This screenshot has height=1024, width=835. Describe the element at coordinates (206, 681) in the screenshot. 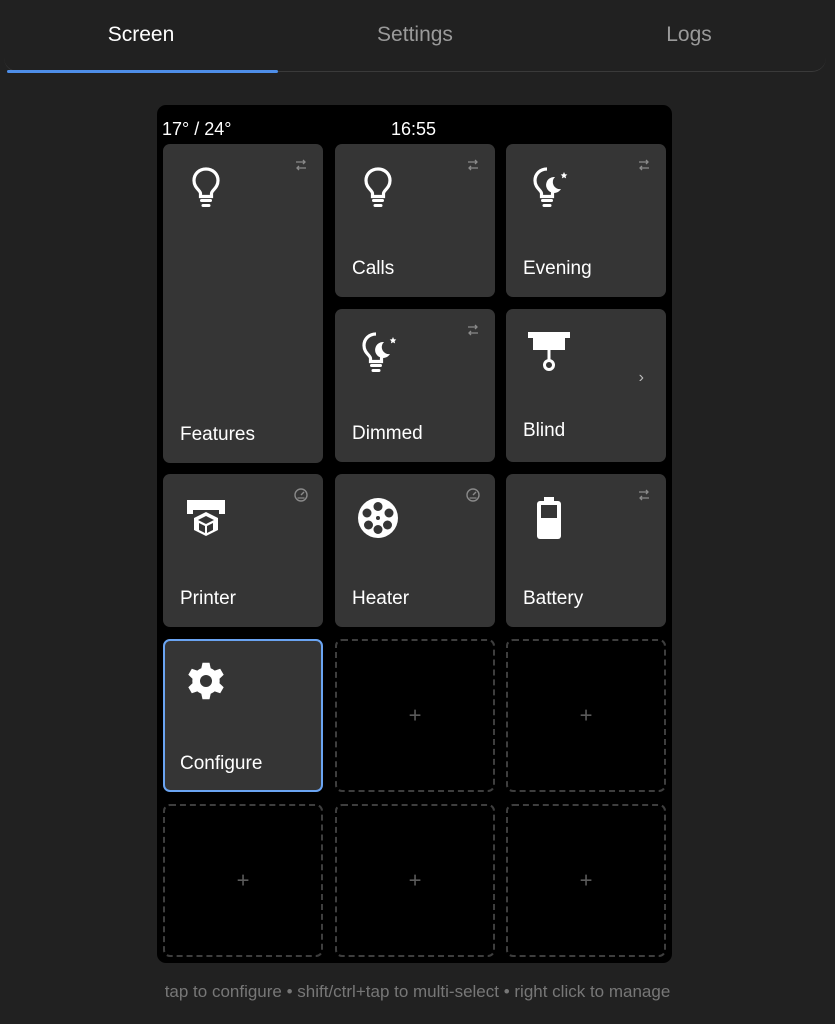

I see `gear-icon` at that location.